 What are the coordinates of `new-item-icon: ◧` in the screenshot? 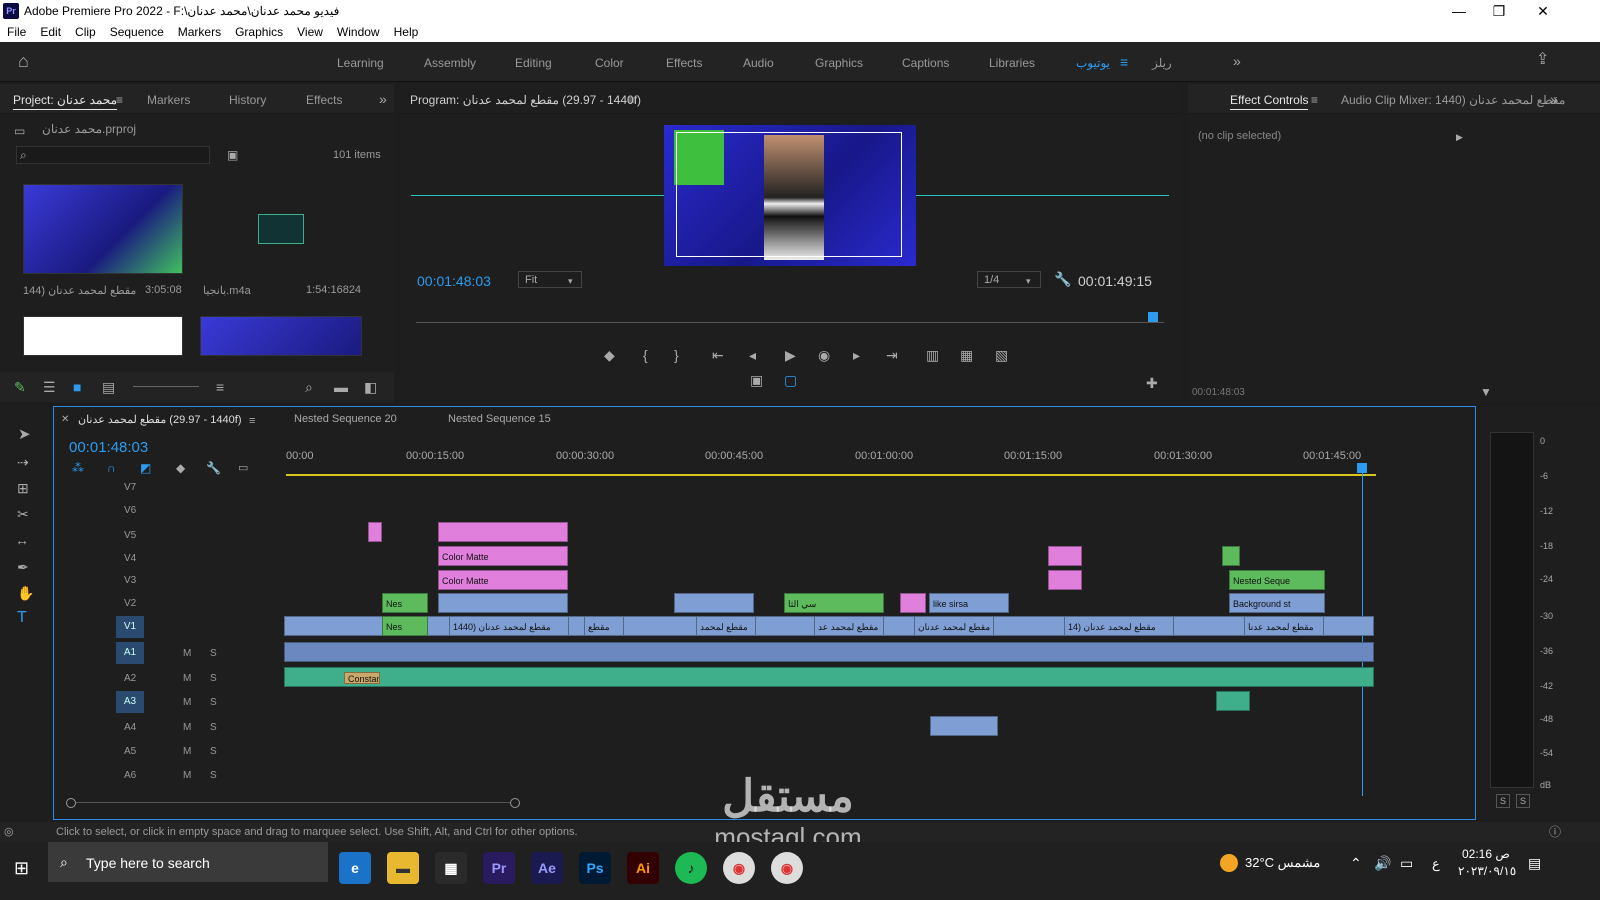 It's located at (370, 387).